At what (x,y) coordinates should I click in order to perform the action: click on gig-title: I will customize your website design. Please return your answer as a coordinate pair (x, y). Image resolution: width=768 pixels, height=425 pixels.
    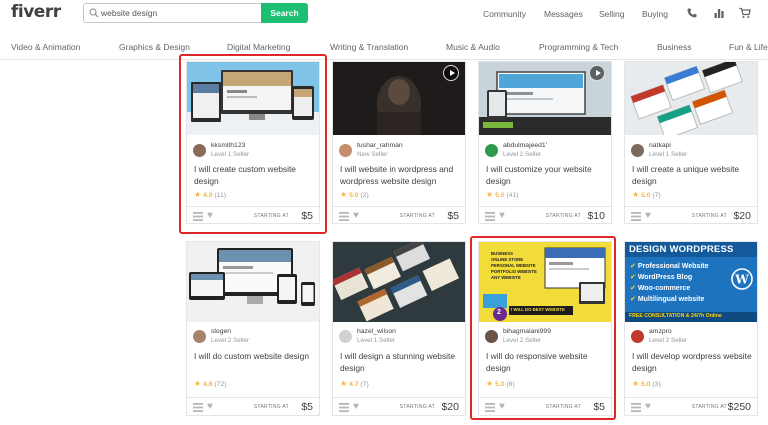
    Looking at the image, I should click on (548, 175).